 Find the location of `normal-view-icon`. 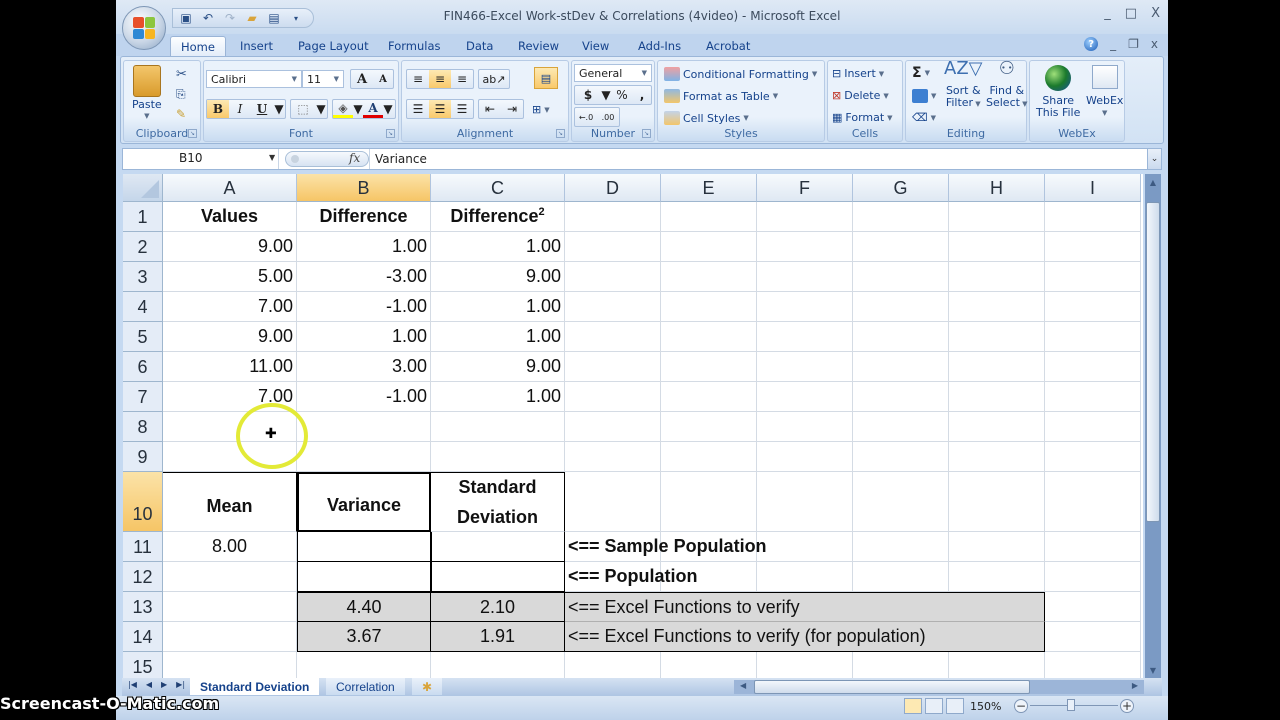

normal-view-icon is located at coordinates (913, 706).